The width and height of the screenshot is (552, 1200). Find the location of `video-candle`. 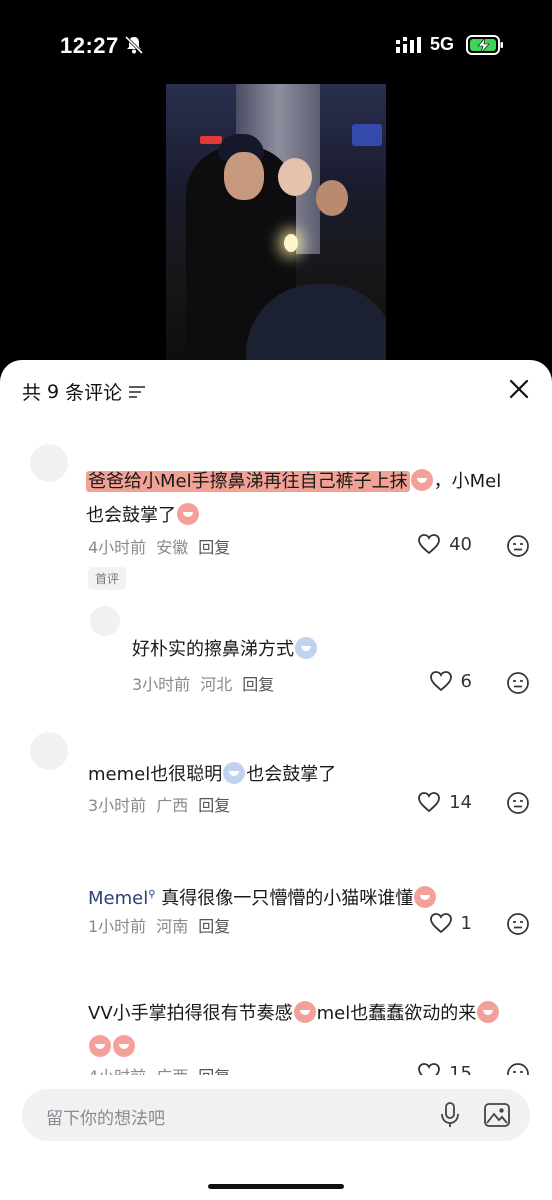

video-candle is located at coordinates (291, 243).